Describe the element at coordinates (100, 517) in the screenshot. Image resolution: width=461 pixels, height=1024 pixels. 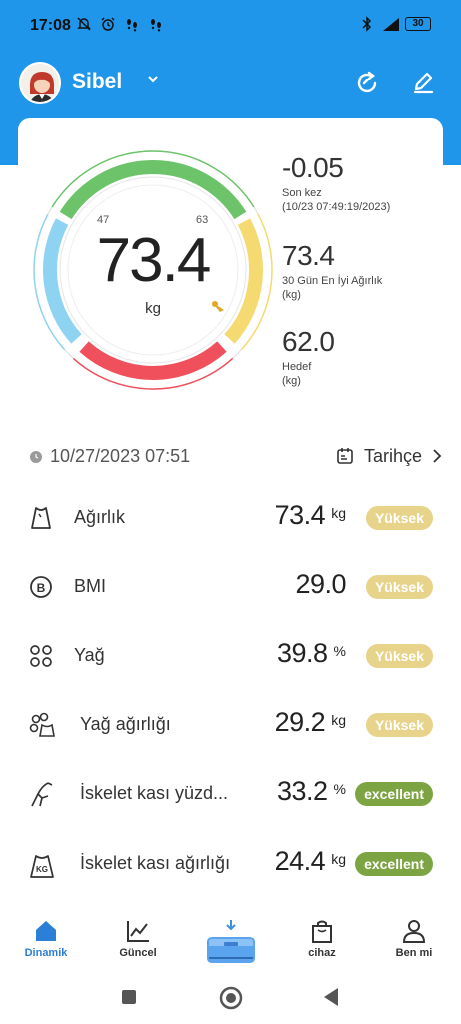
I see `metric-label: Ağırlık` at that location.